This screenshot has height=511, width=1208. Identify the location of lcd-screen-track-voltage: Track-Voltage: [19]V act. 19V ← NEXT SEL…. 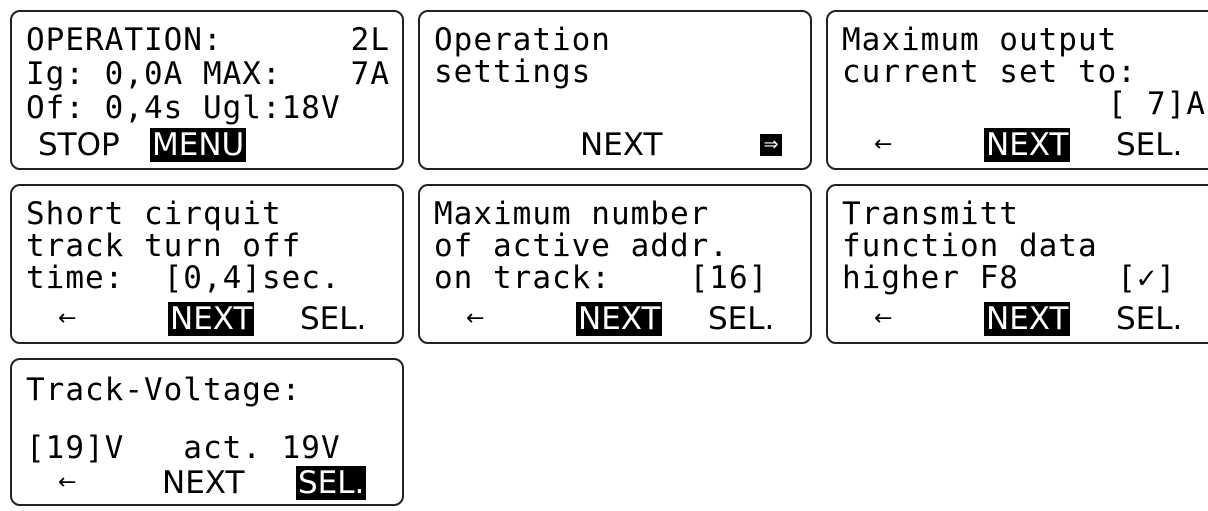
(207, 432).